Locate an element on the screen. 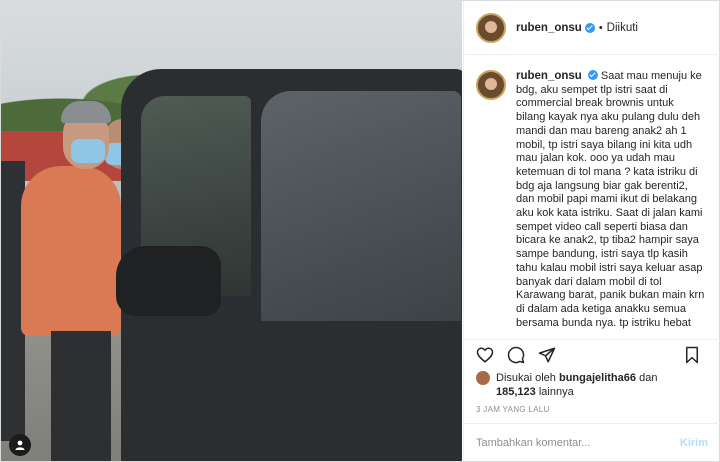 The height and width of the screenshot is (462, 720). liker-avatar is located at coordinates (483, 378).